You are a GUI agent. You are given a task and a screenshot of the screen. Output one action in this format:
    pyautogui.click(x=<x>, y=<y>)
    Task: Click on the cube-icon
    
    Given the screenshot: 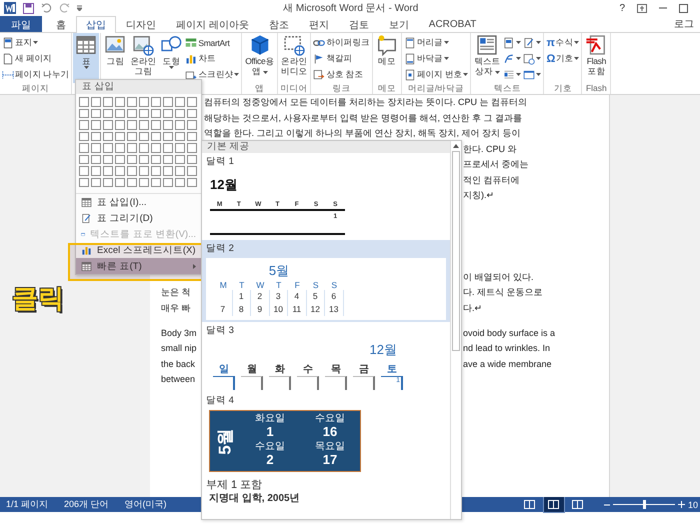 What is the action you would take?
    pyautogui.click(x=259, y=45)
    